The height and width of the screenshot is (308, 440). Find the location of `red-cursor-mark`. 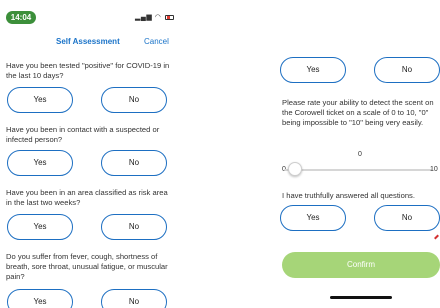

red-cursor-mark is located at coordinates (436, 237).